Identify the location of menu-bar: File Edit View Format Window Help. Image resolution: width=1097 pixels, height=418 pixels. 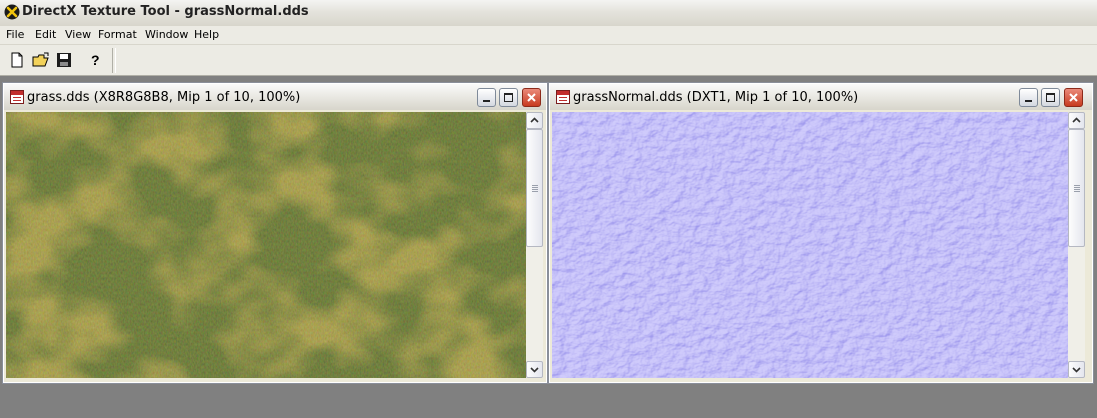
(548, 35).